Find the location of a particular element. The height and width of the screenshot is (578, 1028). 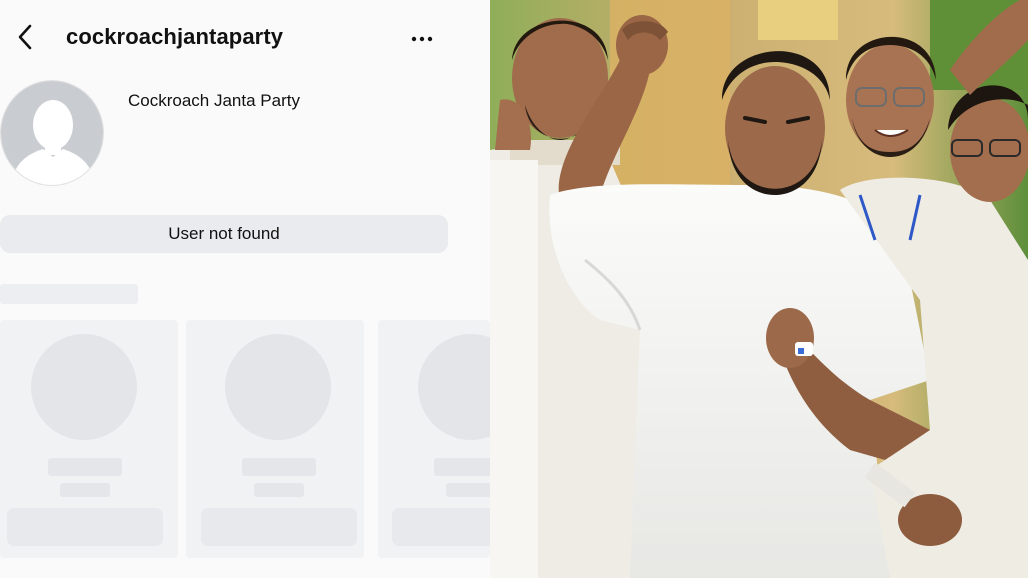

chevron-left-icon is located at coordinates (25, 39).